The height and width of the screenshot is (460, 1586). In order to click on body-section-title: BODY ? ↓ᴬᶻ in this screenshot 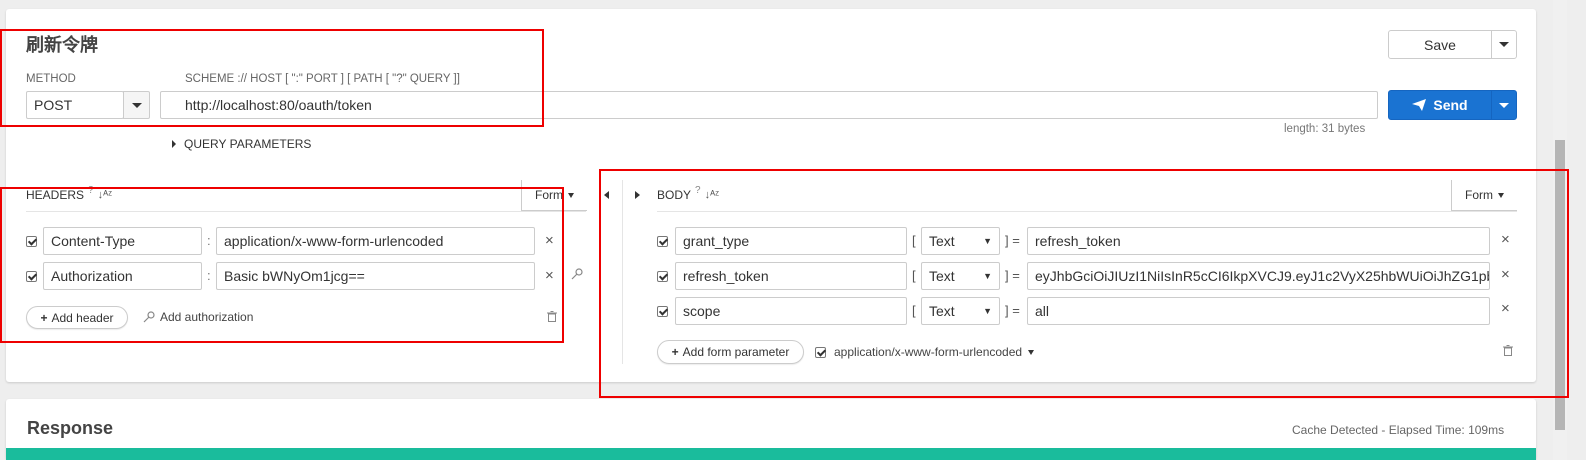, I will do `click(688, 194)`.